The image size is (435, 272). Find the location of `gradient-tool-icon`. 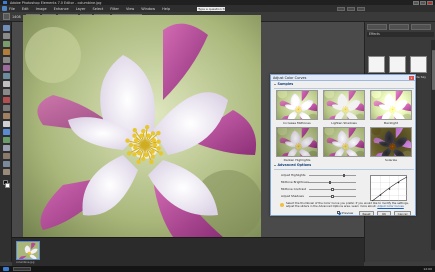

gradient-tool-icon is located at coordinates (6, 148).